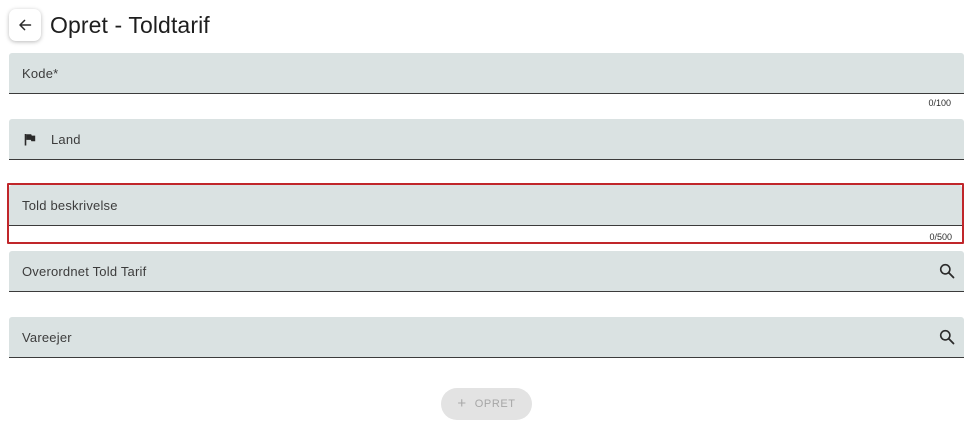  What do you see at coordinates (485, 205) in the screenshot?
I see `description-field: Told beskrivelse` at bounding box center [485, 205].